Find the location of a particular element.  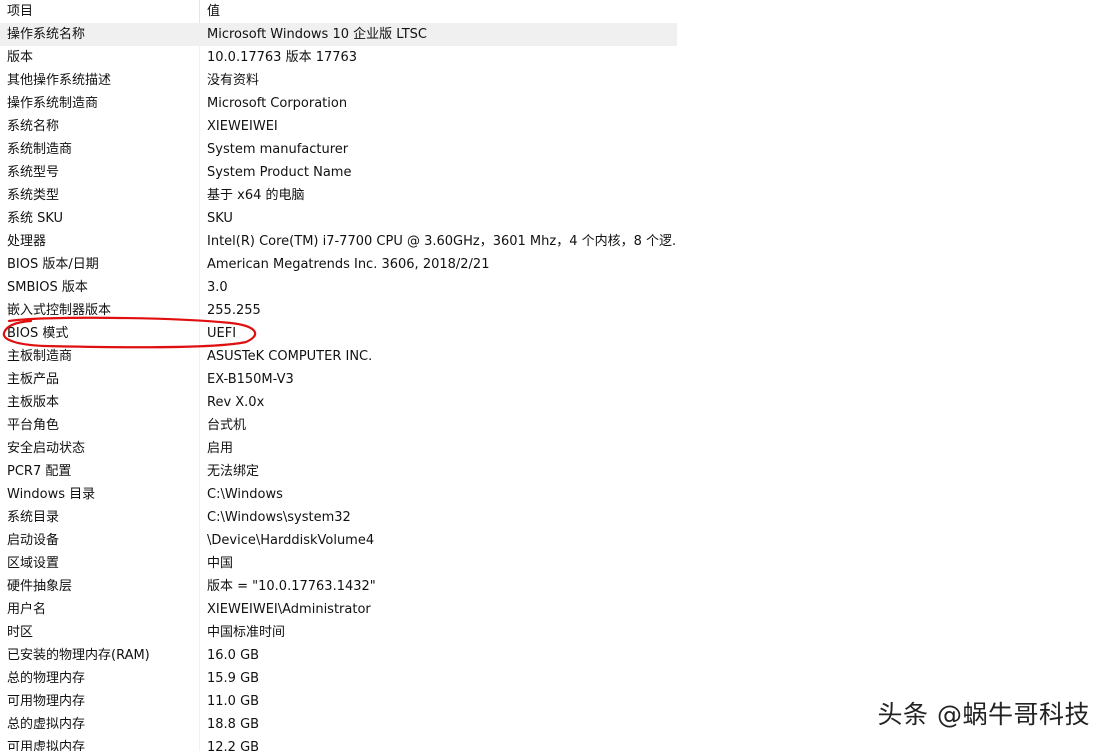

table-row: BIOS 模式 UEFI is located at coordinates (338, 333).